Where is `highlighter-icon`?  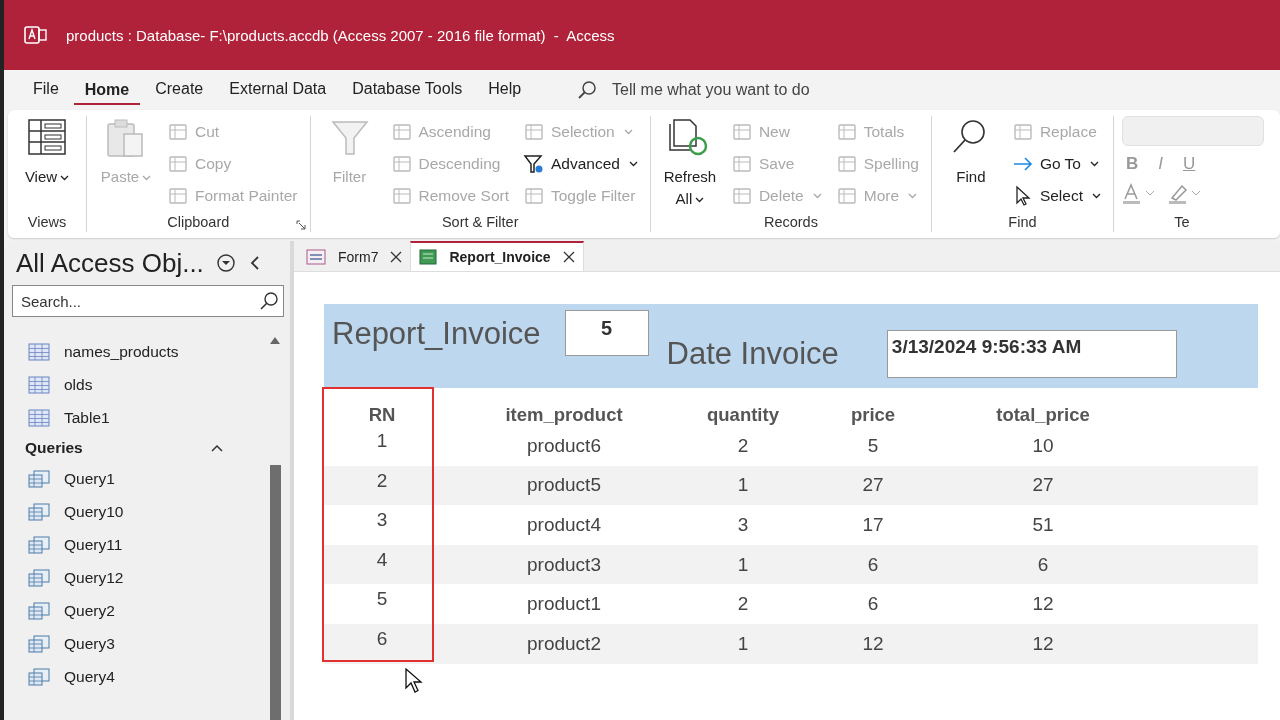 highlighter-icon is located at coordinates (1185, 194).